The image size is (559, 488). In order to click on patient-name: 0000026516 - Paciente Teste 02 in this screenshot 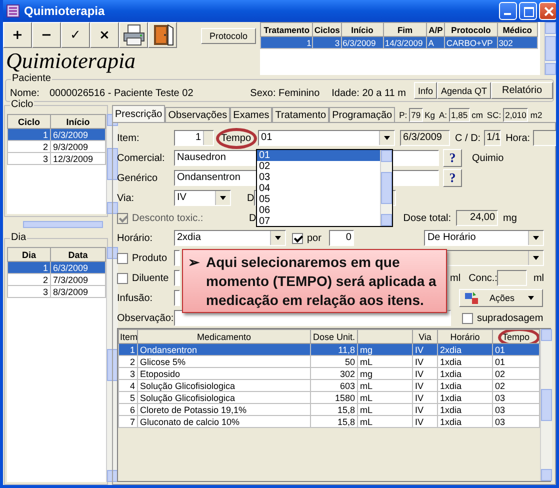, I will do `click(121, 93)`.